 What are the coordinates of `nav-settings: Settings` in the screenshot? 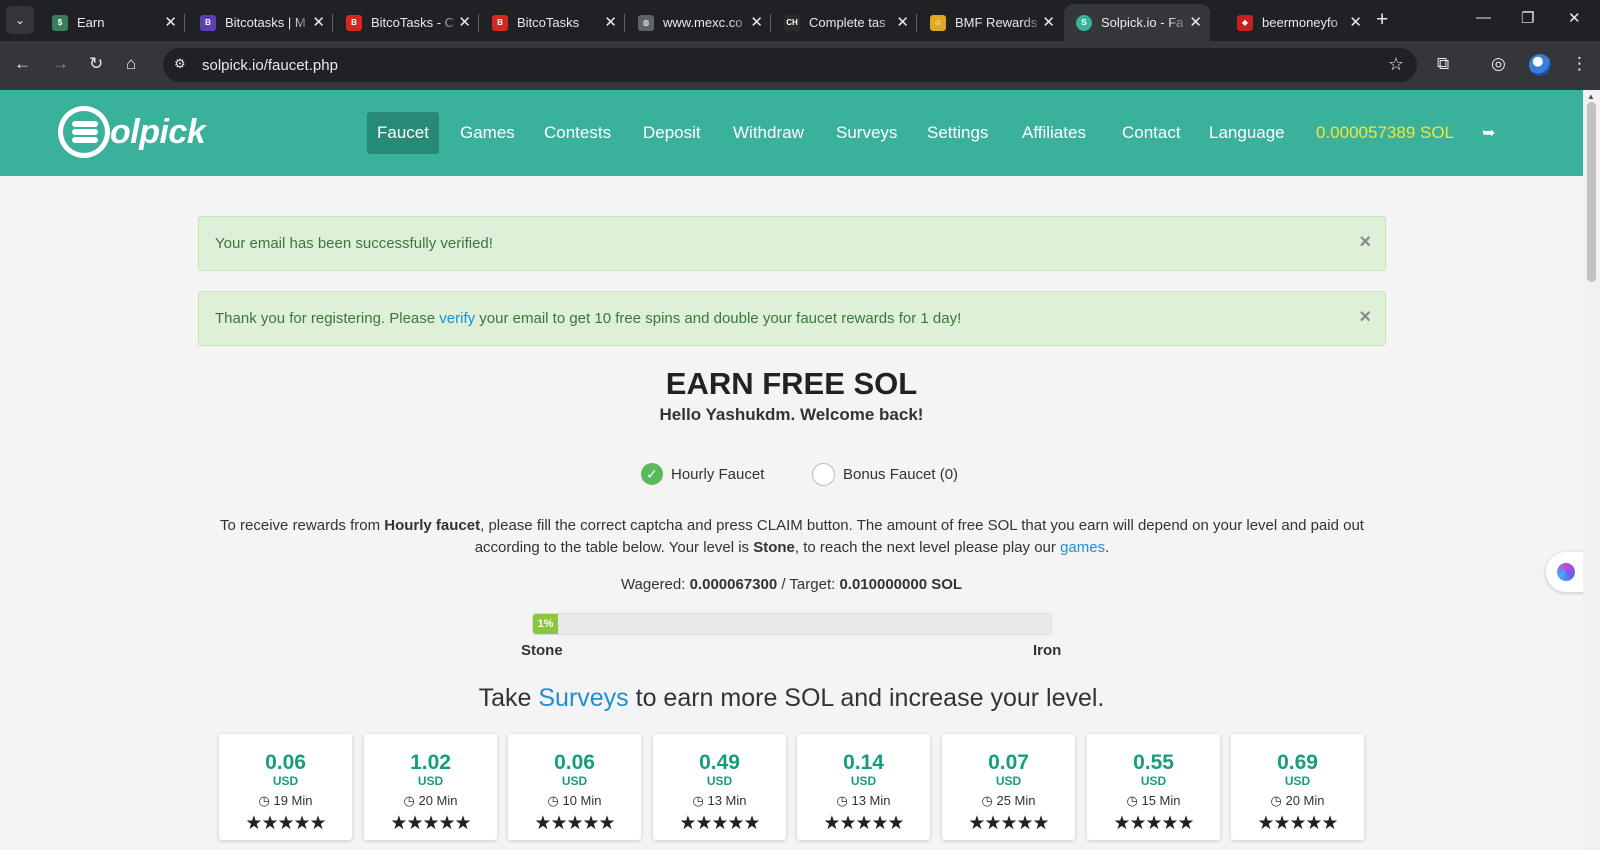 It's located at (957, 133).